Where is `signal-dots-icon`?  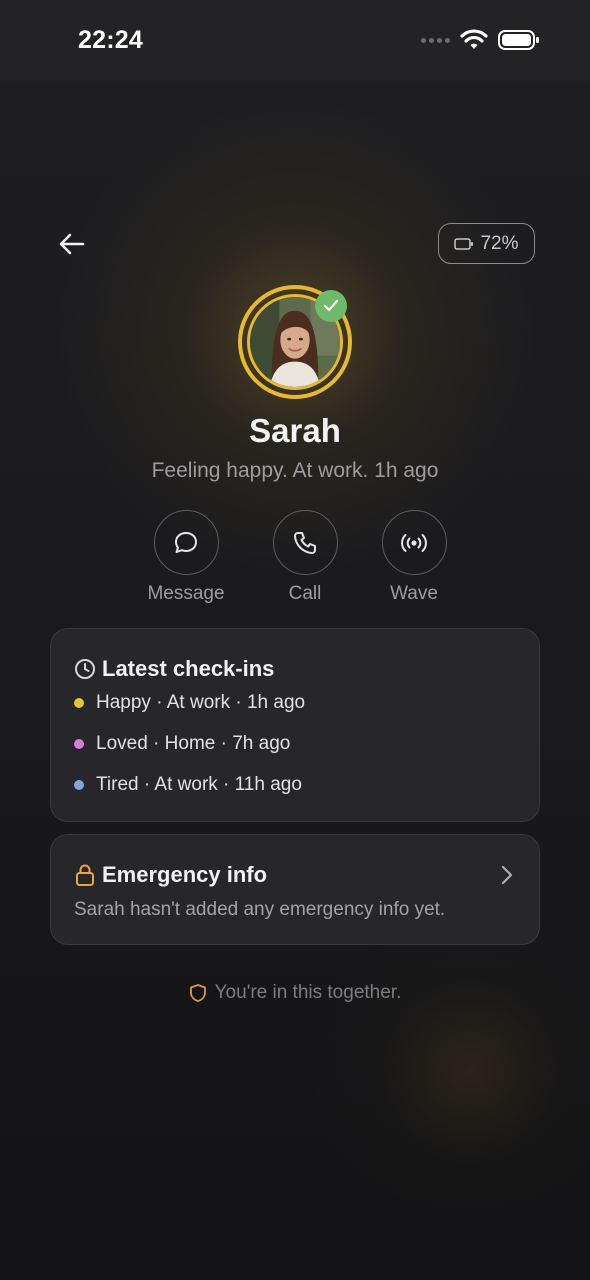
signal-dots-icon is located at coordinates (435, 40).